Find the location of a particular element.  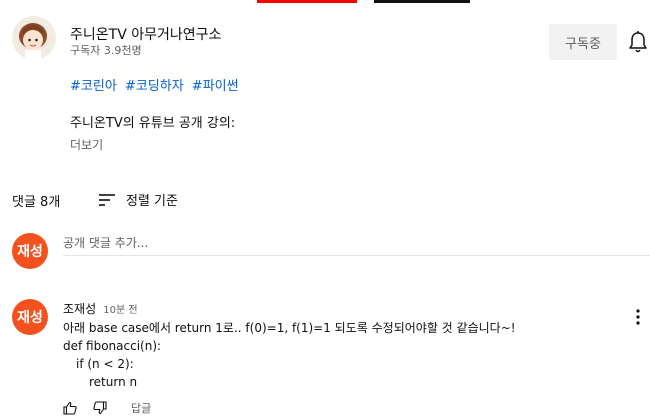

user-avatar: 재성 is located at coordinates (30, 251).